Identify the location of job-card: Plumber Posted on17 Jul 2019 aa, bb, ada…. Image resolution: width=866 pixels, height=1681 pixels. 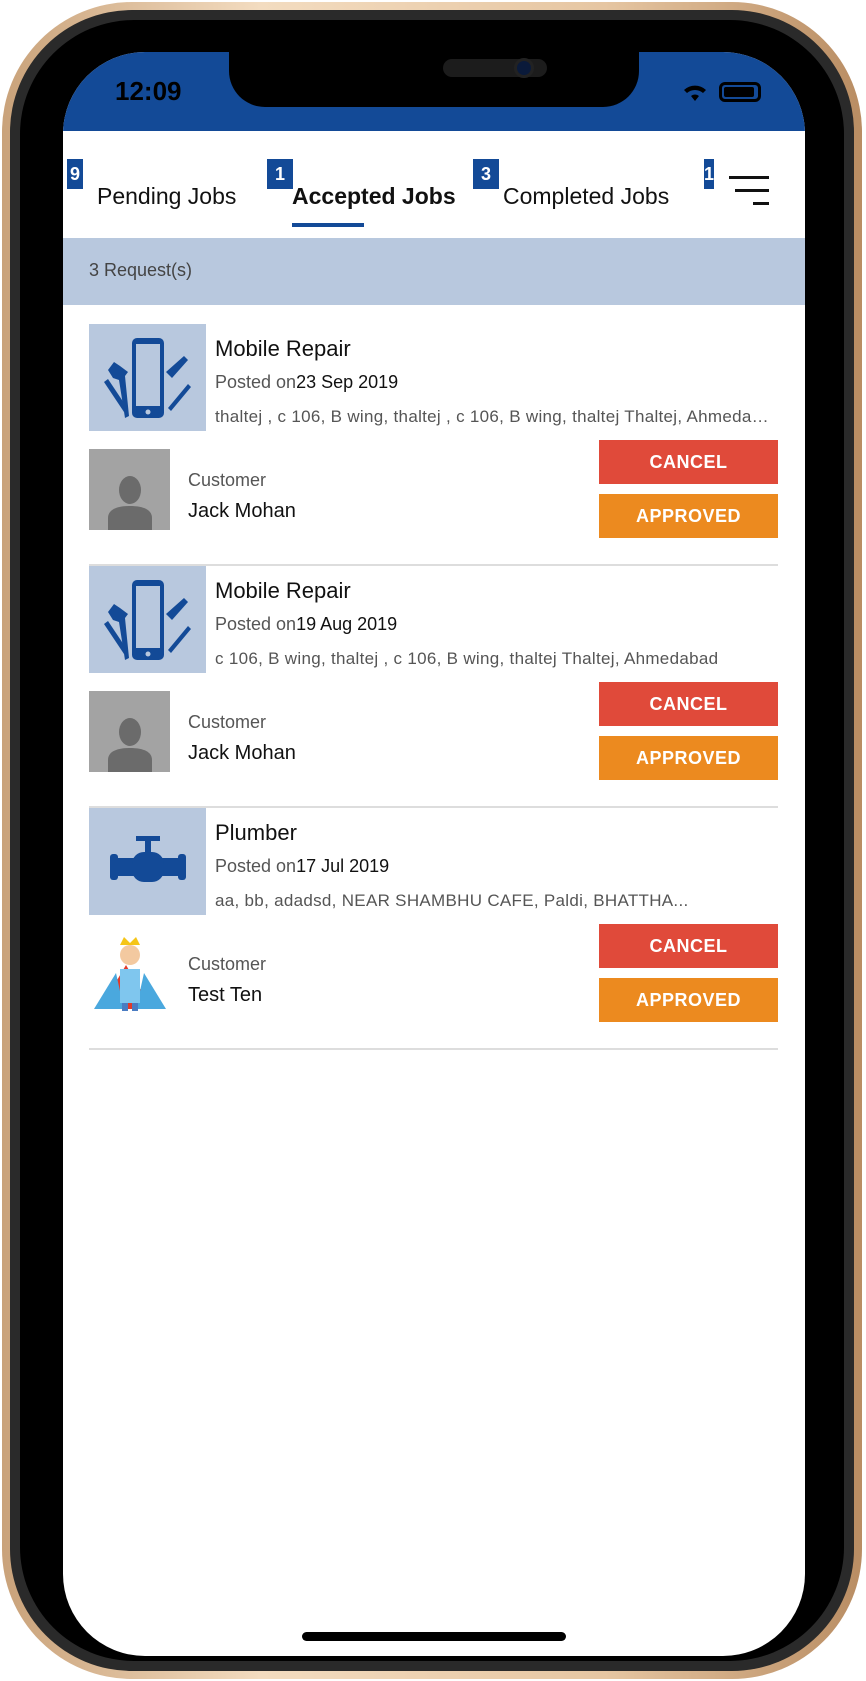
(433, 929).